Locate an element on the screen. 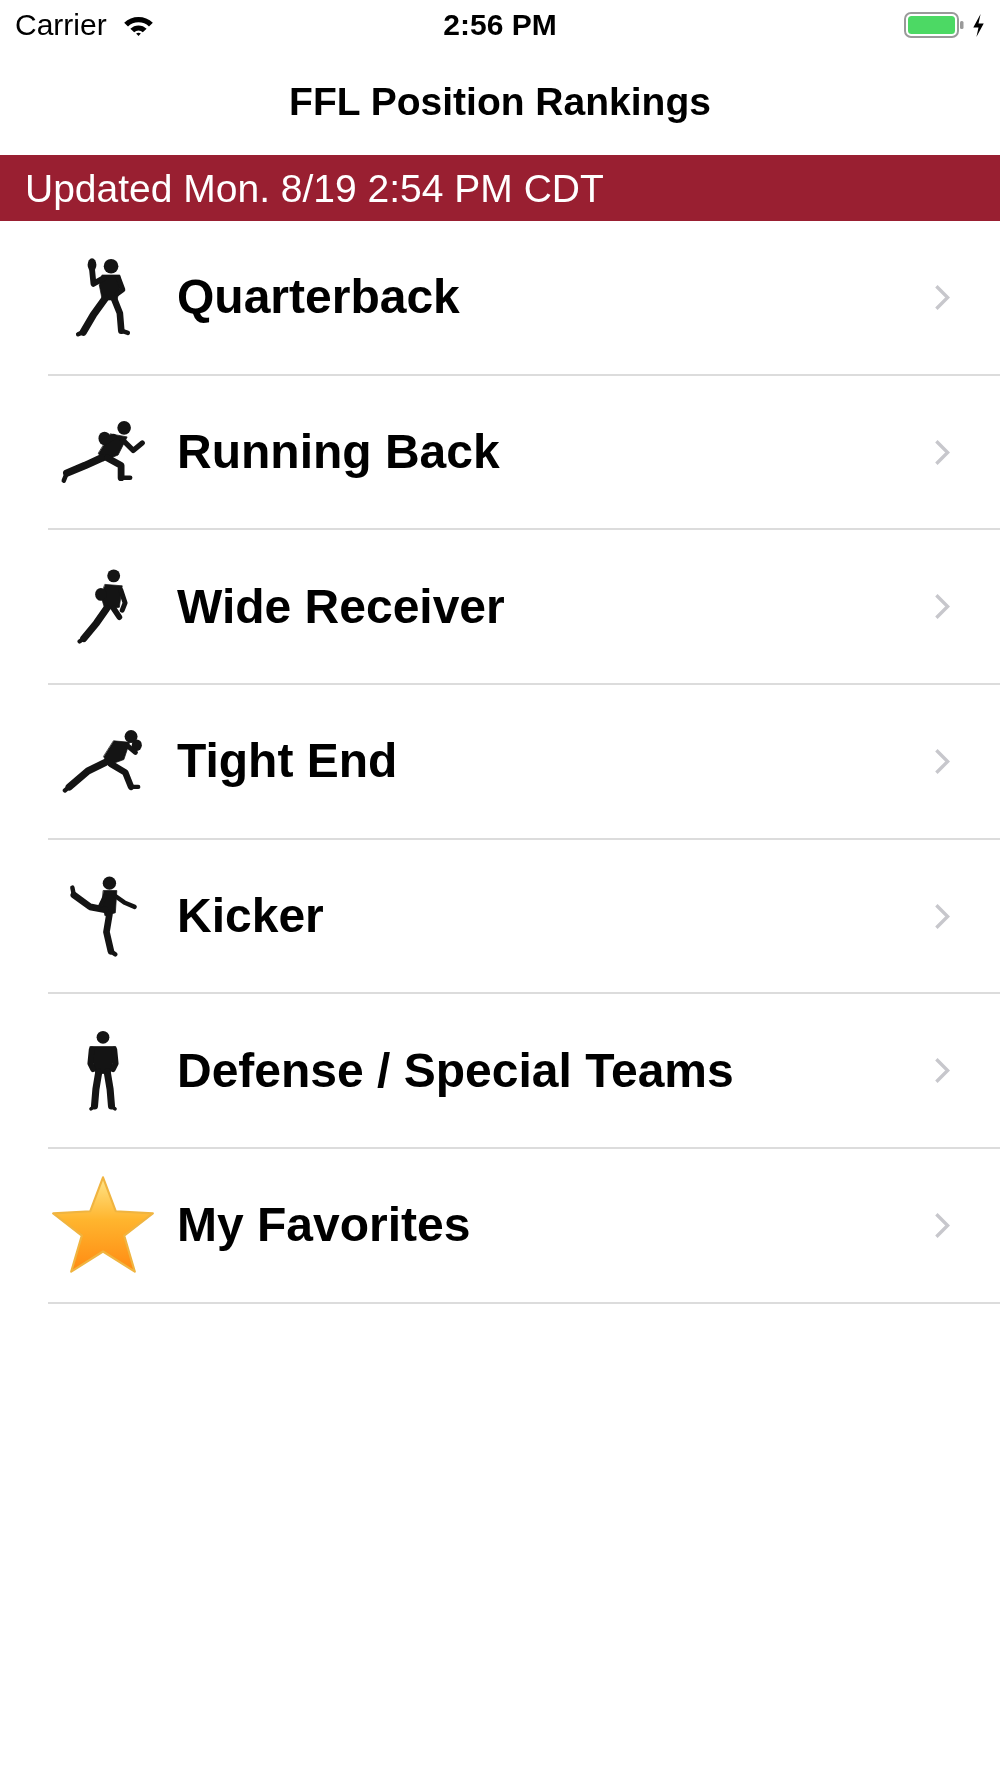 The height and width of the screenshot is (1778, 1000). battery-icon is located at coordinates (934, 25).